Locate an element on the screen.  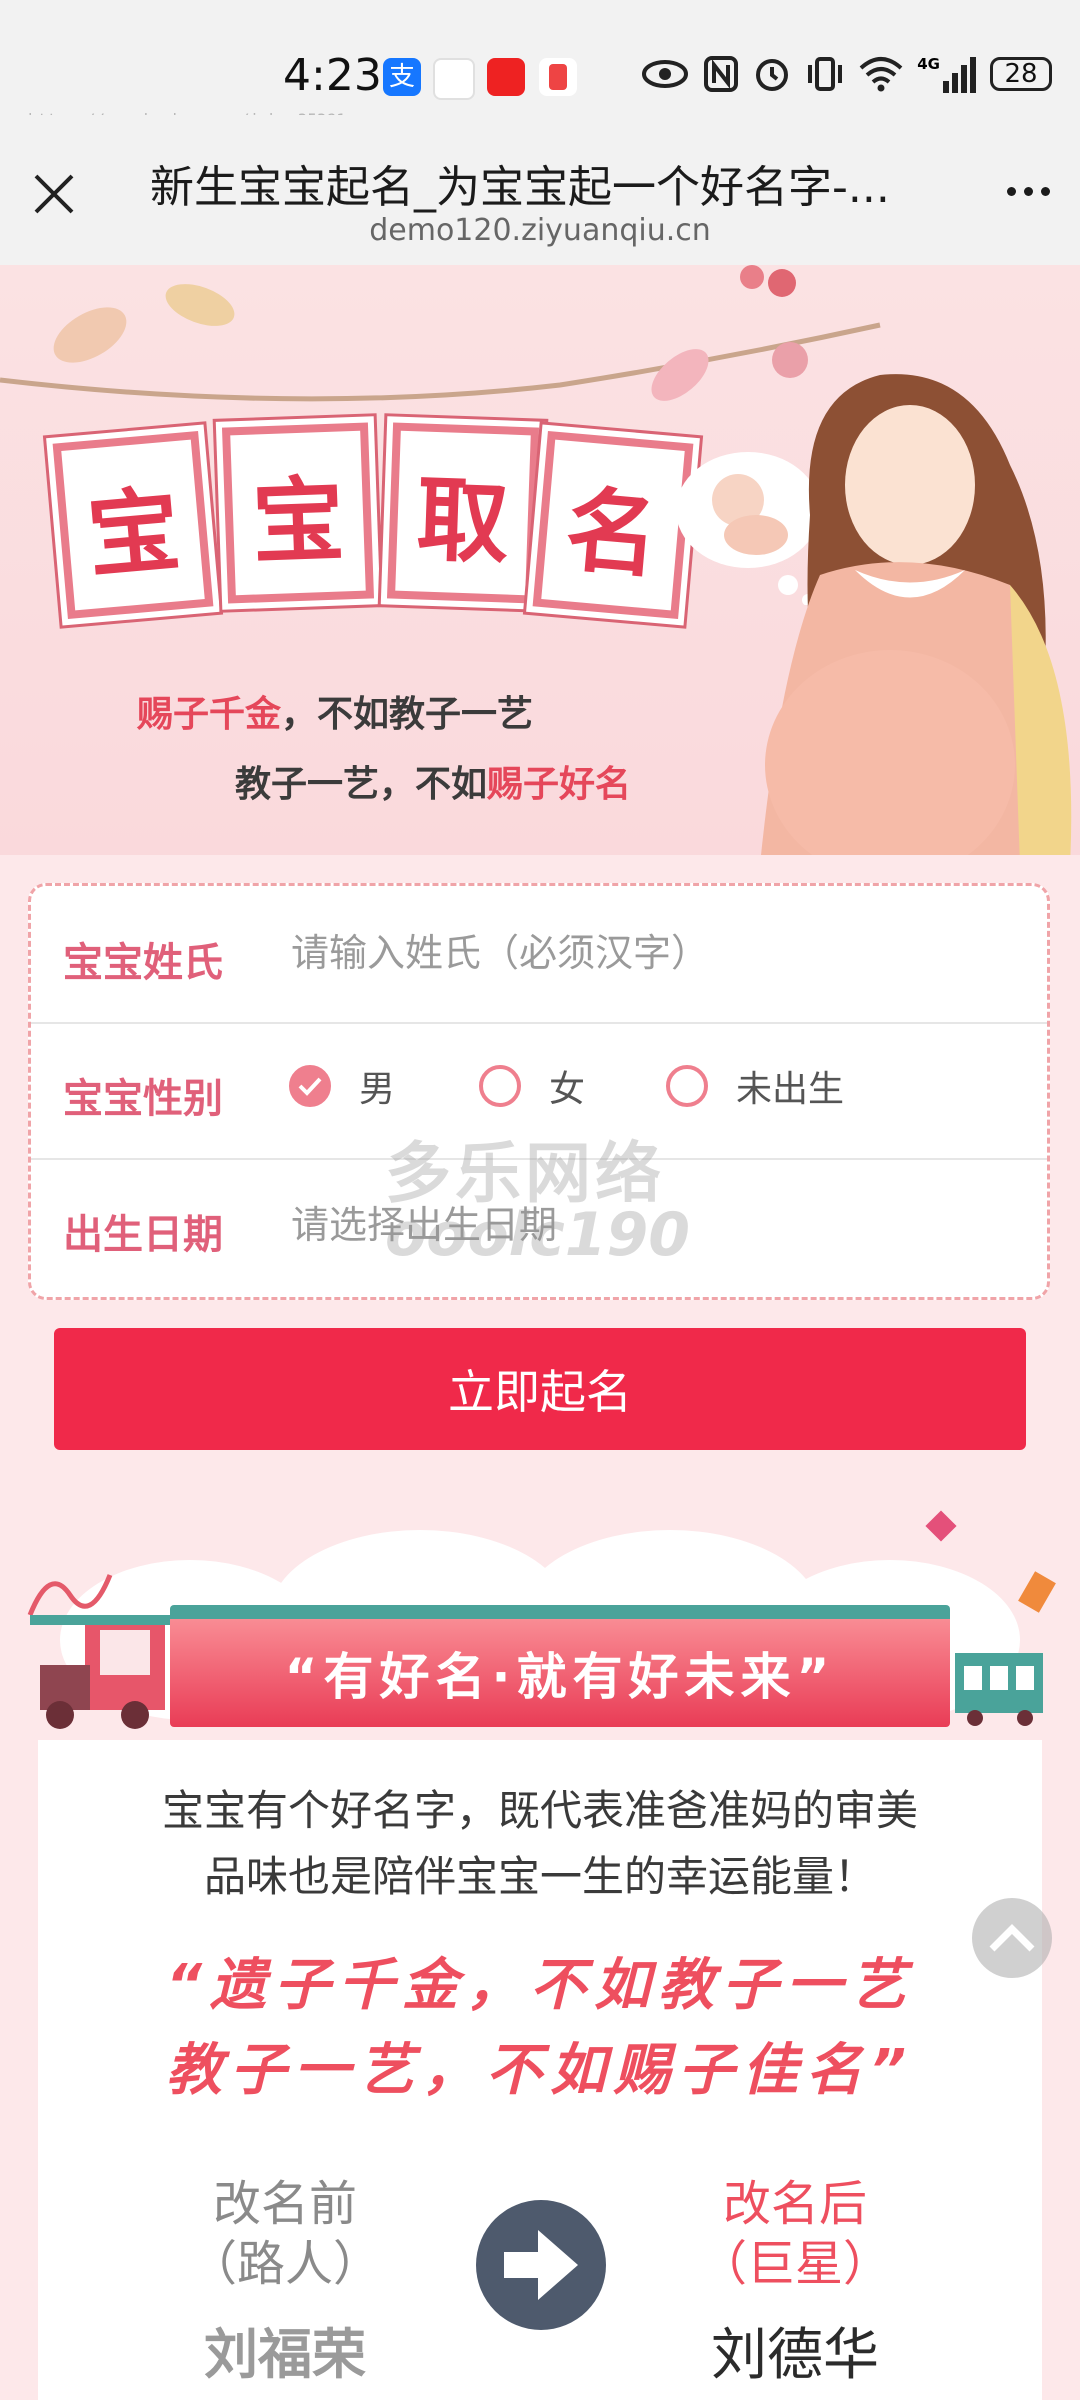
after-title: 改名后 is located at coordinates (794, 2204).